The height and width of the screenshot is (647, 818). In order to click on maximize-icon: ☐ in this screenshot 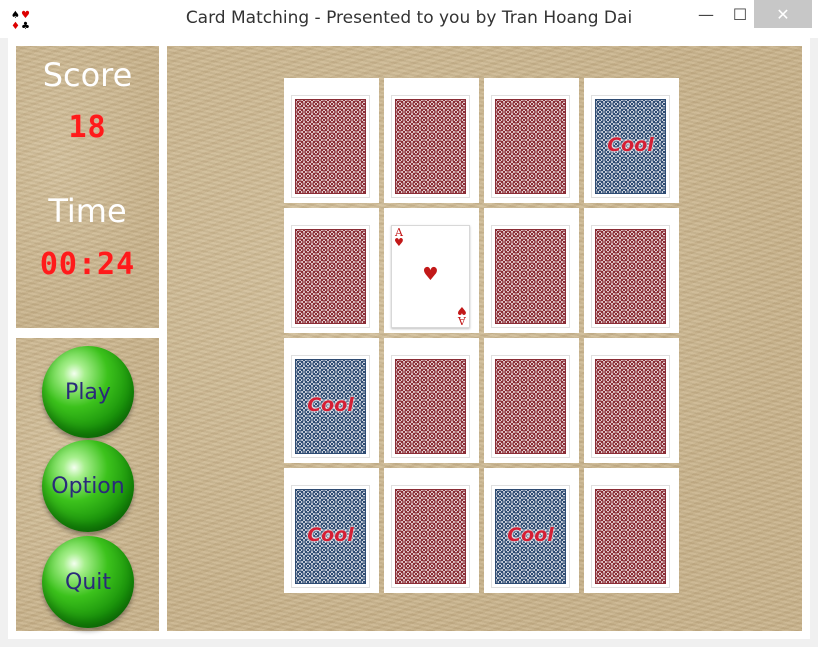, I will do `click(740, 14)`.